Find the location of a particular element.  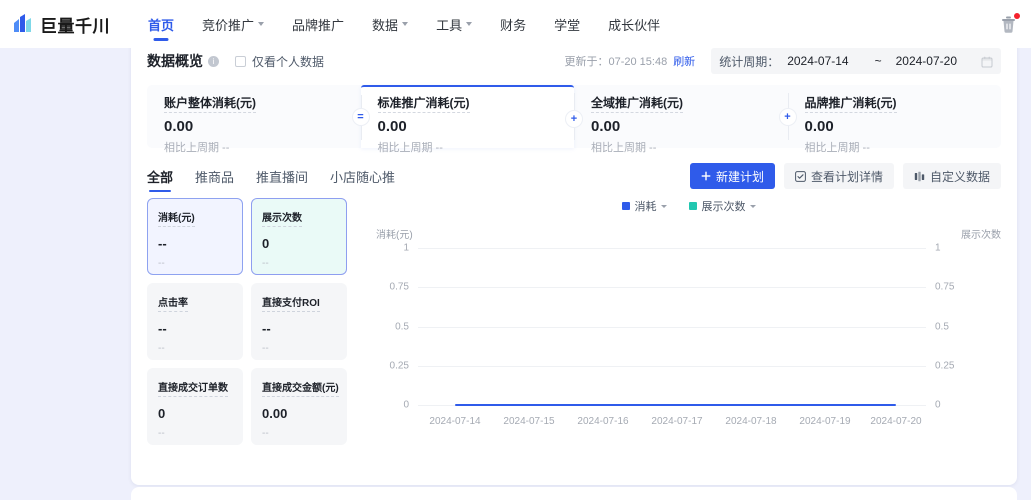

tab-label: 小店随心推 is located at coordinates (363, 177).